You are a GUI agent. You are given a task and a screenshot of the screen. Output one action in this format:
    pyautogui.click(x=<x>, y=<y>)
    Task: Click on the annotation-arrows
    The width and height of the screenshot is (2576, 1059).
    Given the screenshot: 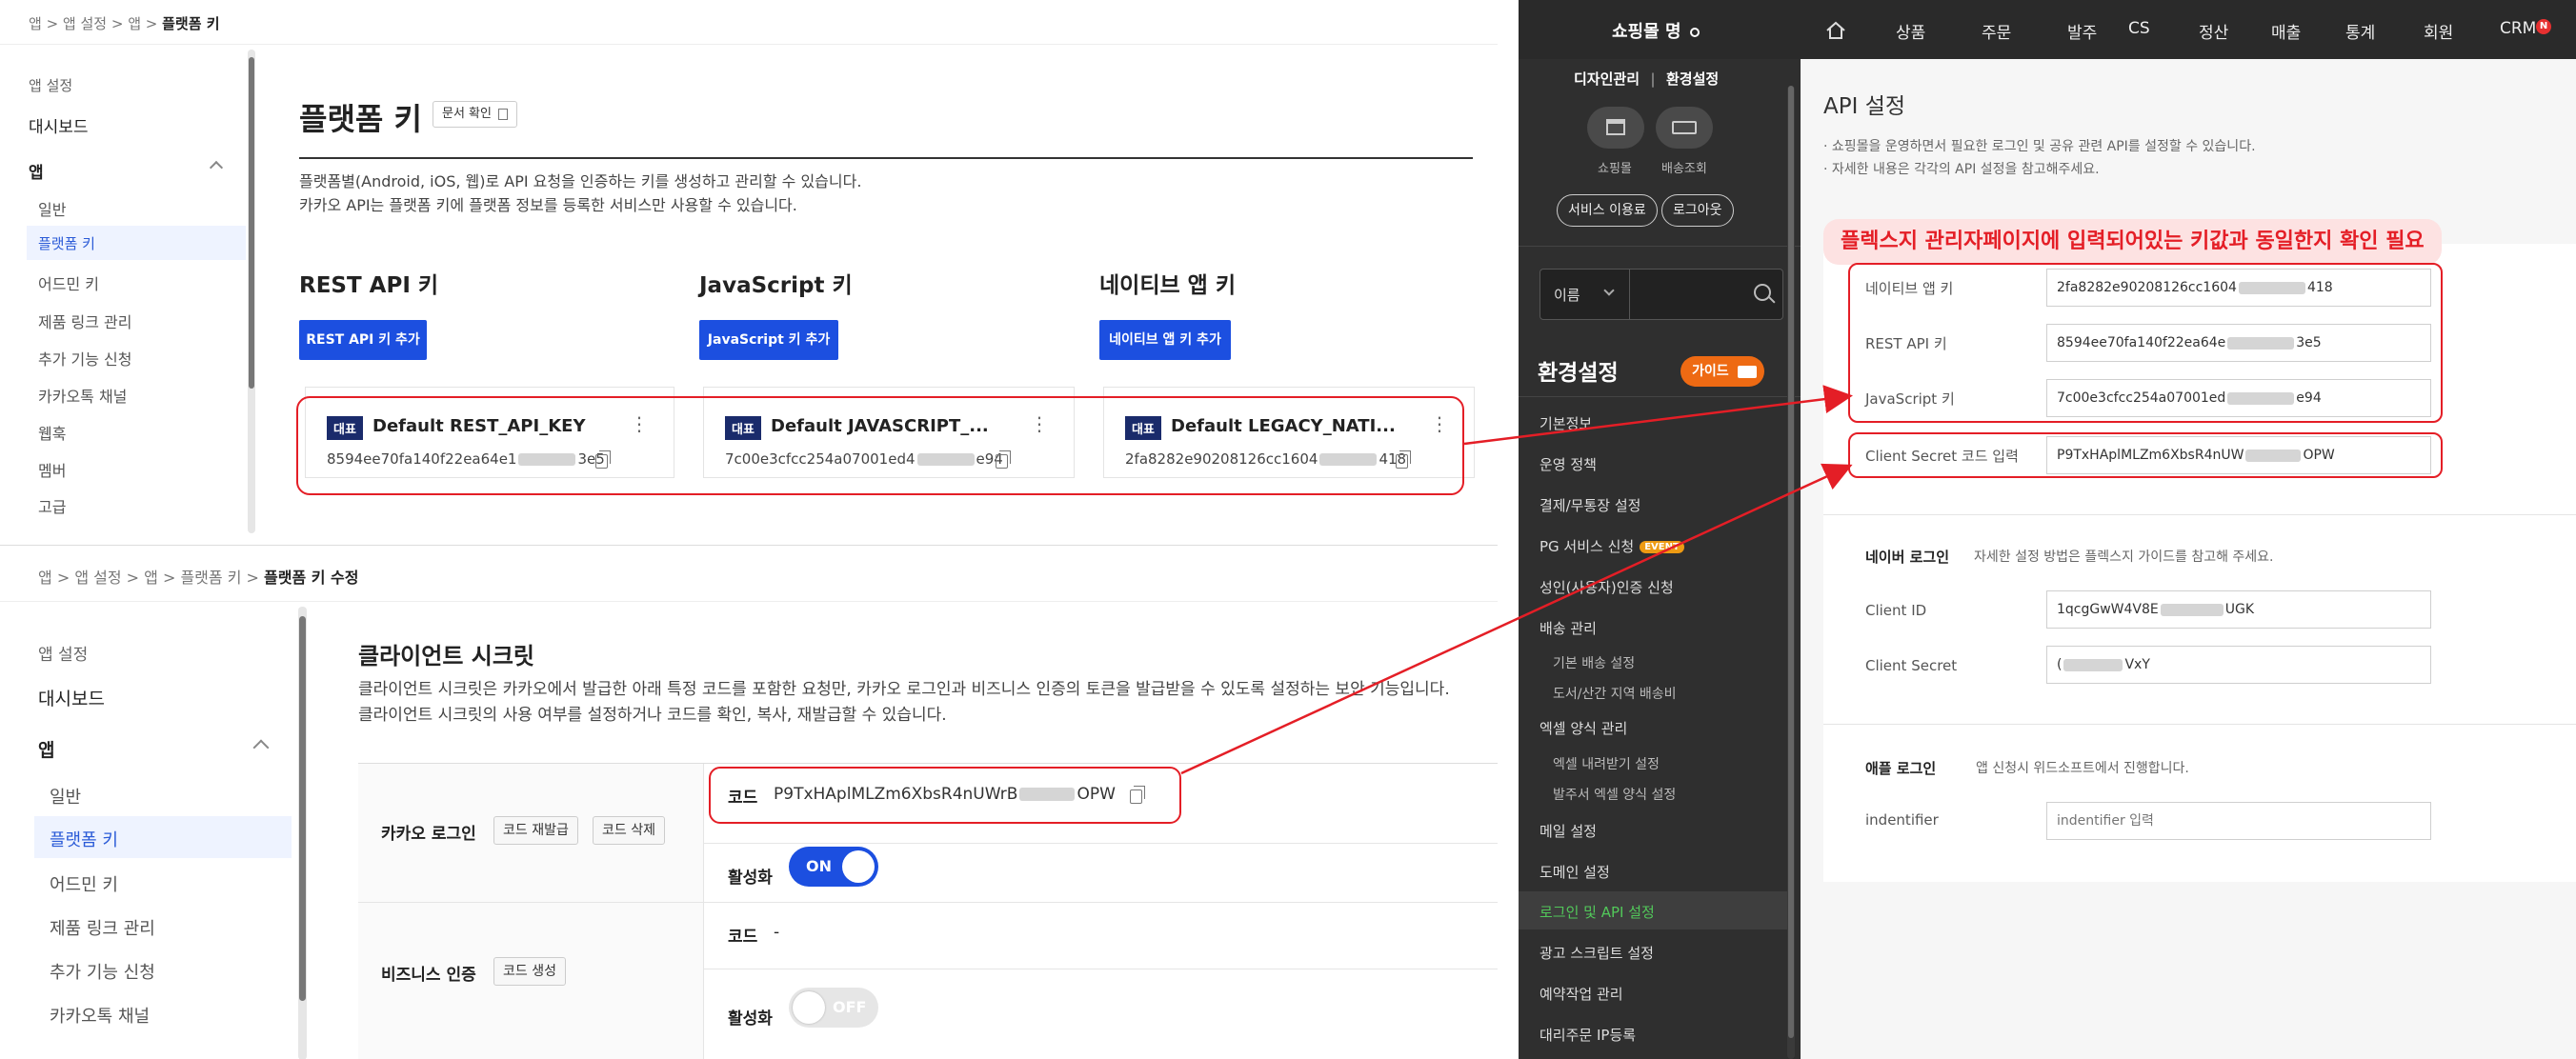 What is the action you would take?
    pyautogui.click(x=1517, y=580)
    